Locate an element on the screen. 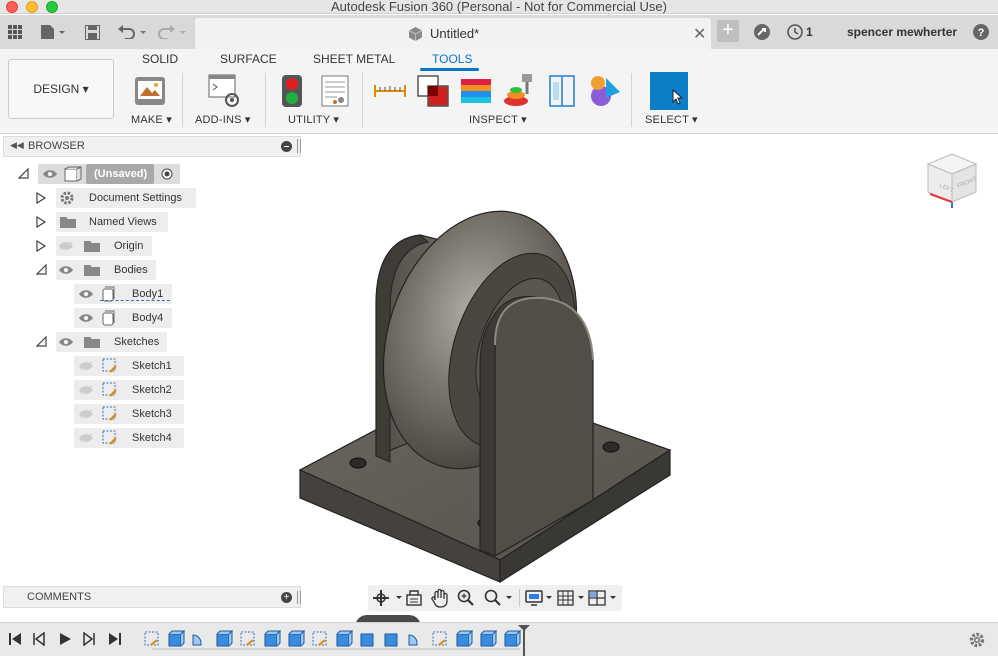 This screenshot has height=656, width=998. tab-tools: TOOLS is located at coordinates (452, 59).